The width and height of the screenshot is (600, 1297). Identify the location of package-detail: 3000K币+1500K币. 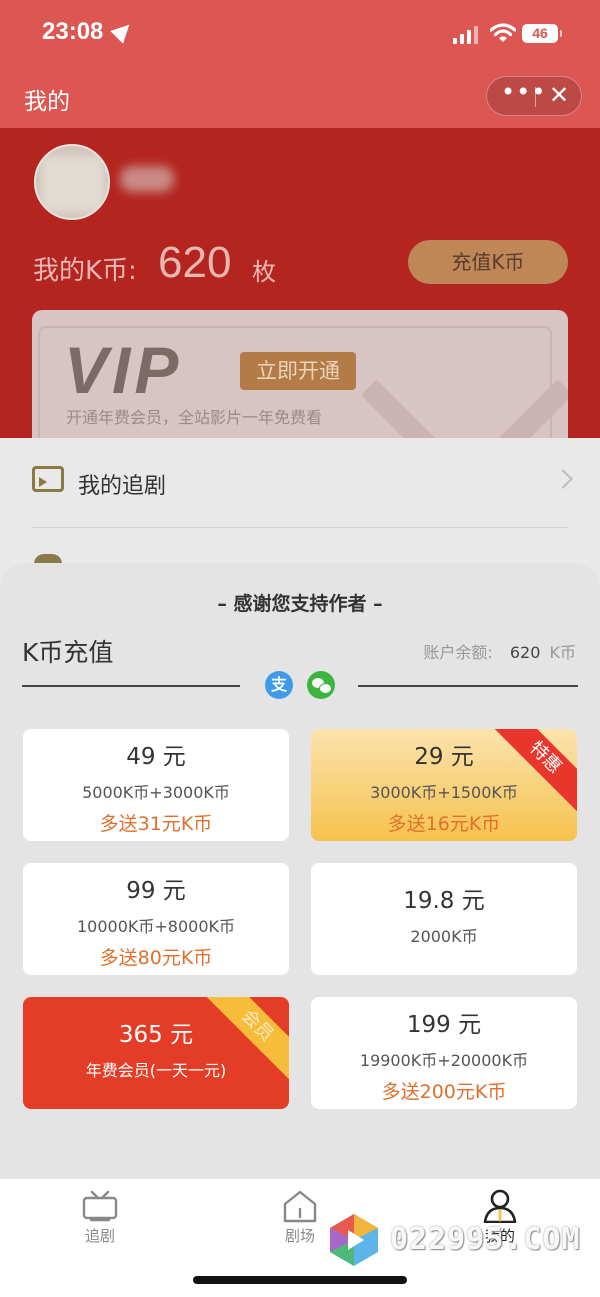
(444, 792).